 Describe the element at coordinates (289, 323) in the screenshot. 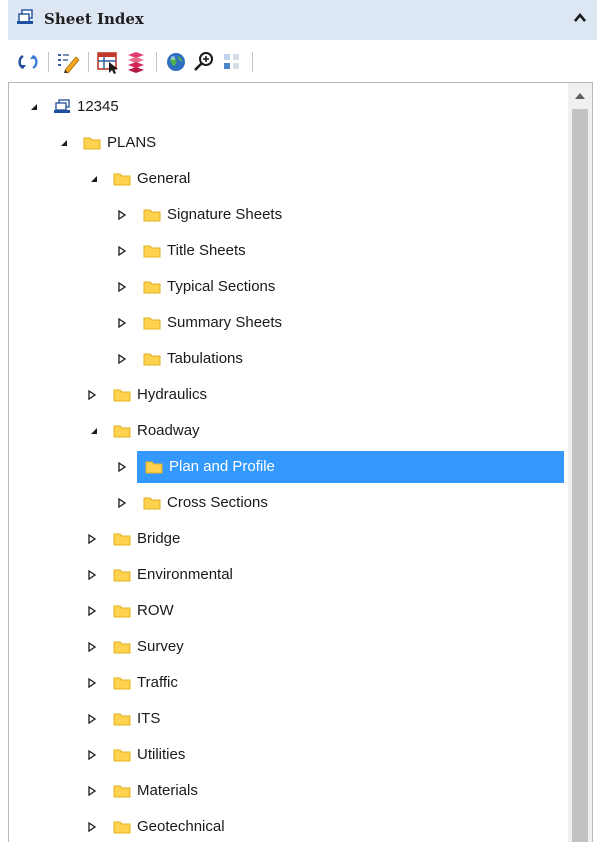

I see `tree-node-summary-sheets: Summary Sheets` at that location.